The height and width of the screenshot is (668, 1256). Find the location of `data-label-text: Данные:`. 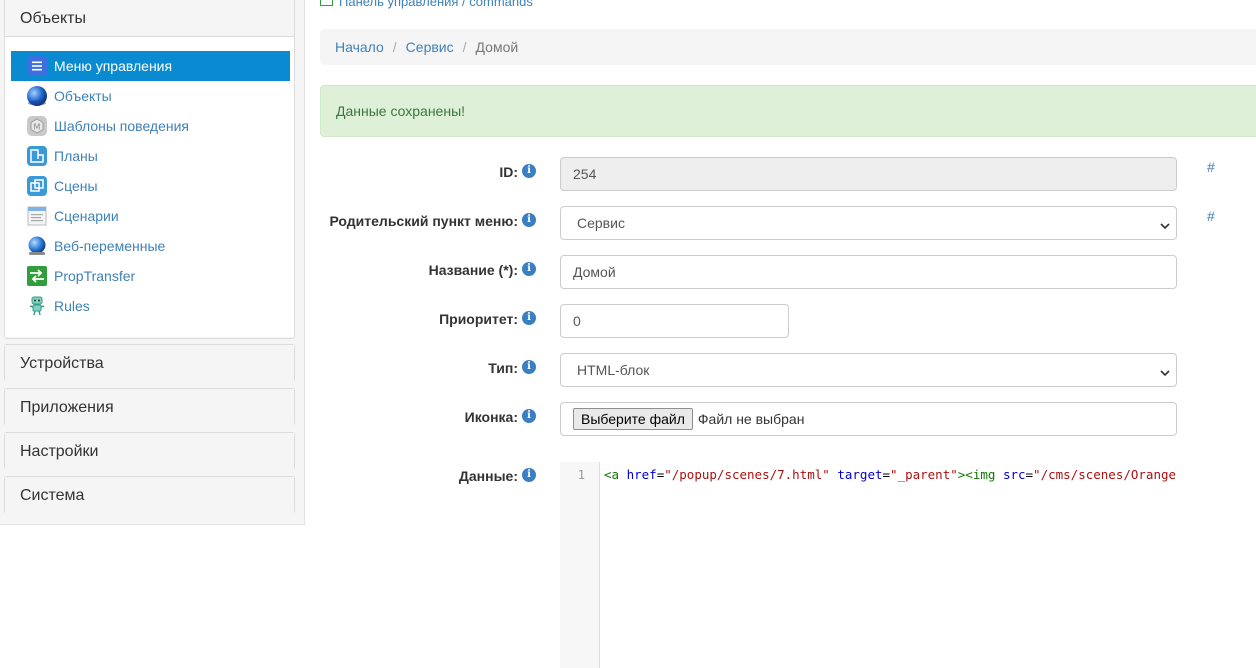

data-label-text: Данные: is located at coordinates (488, 476).